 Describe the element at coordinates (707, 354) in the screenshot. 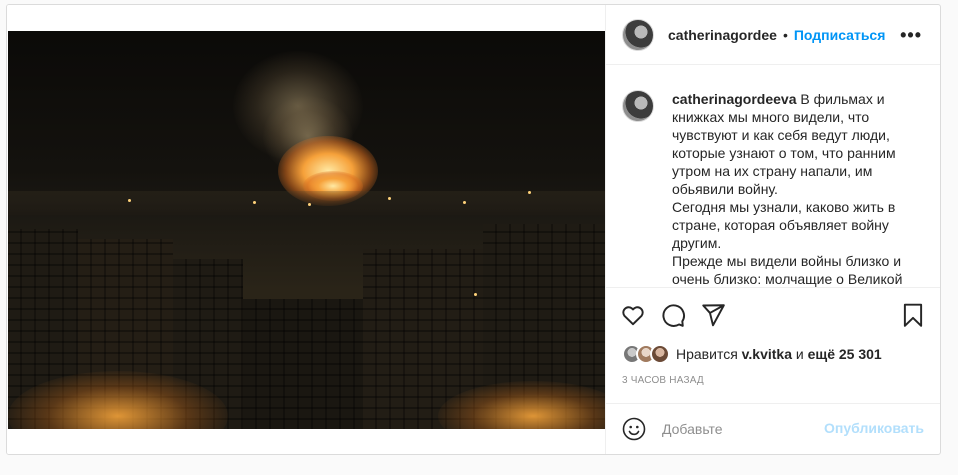

I see `likes-prefix: Нравится` at that location.